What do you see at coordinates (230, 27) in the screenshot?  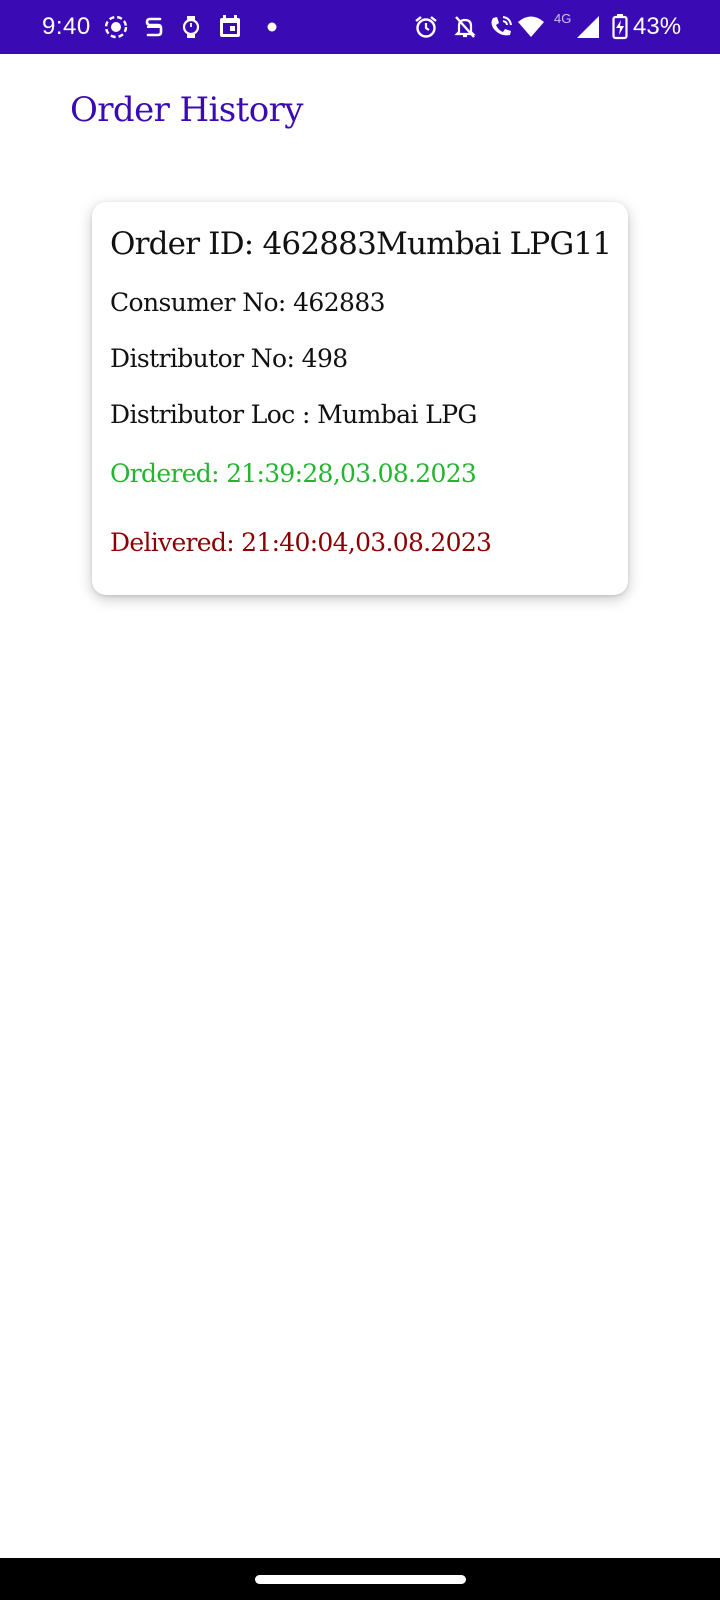 I see `calendar-icon` at bounding box center [230, 27].